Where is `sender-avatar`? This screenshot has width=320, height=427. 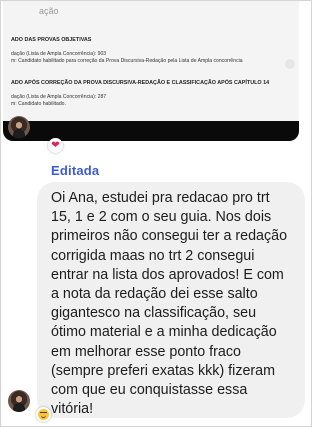 sender-avatar is located at coordinates (19, 127).